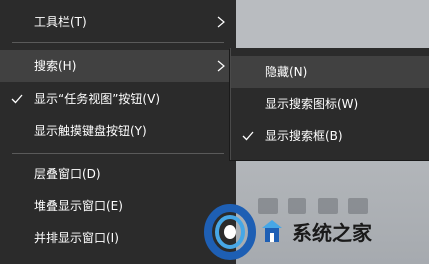  I want to click on menu-item-label: 显示“任务视图”按钮(V), so click(97, 99).